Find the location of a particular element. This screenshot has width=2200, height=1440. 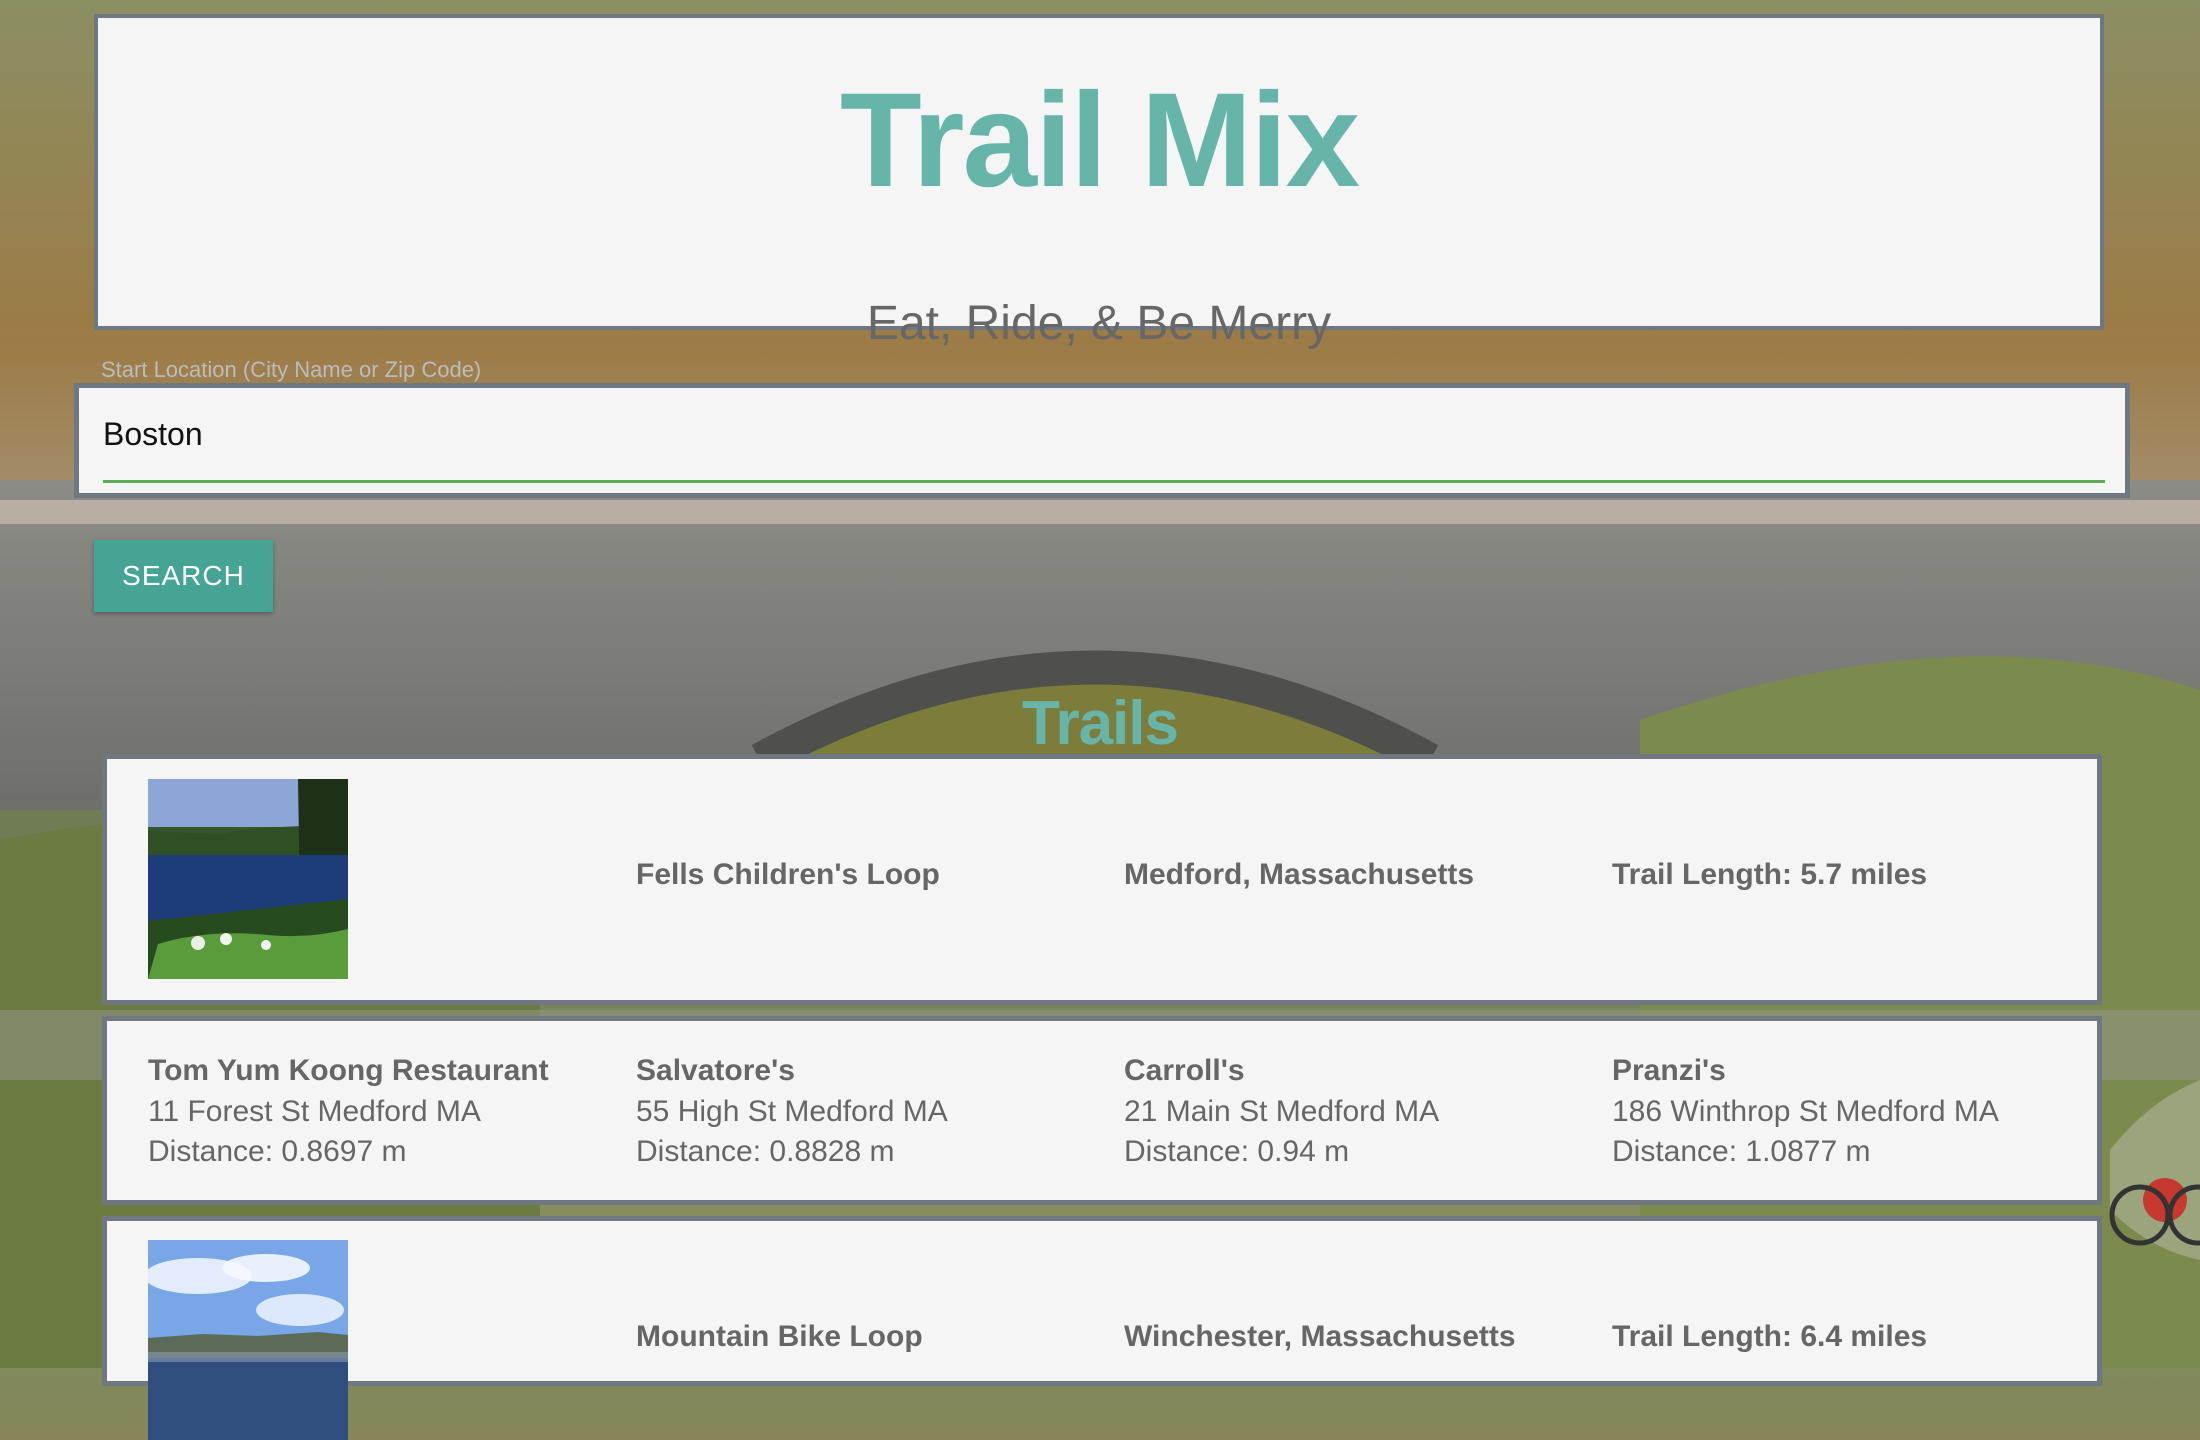

restaurant-name: Salvatore's is located at coordinates (715, 1070).